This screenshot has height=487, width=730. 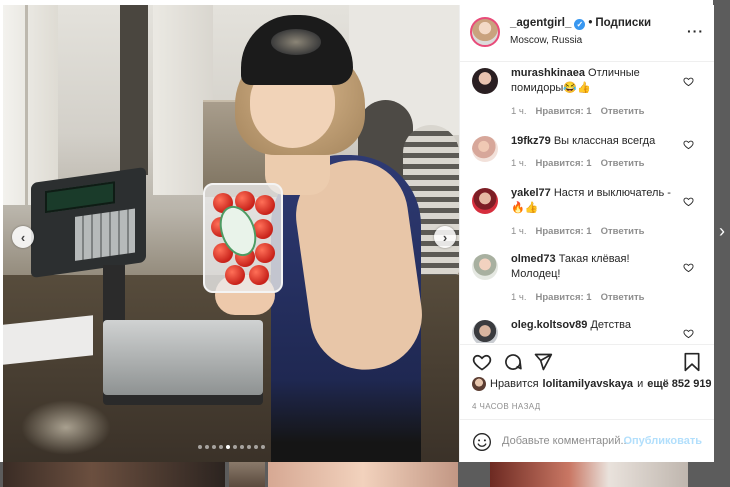 I want to click on comment-text: yakel77 Настя и выключатель - 🔥👍, so click(x=596, y=201).